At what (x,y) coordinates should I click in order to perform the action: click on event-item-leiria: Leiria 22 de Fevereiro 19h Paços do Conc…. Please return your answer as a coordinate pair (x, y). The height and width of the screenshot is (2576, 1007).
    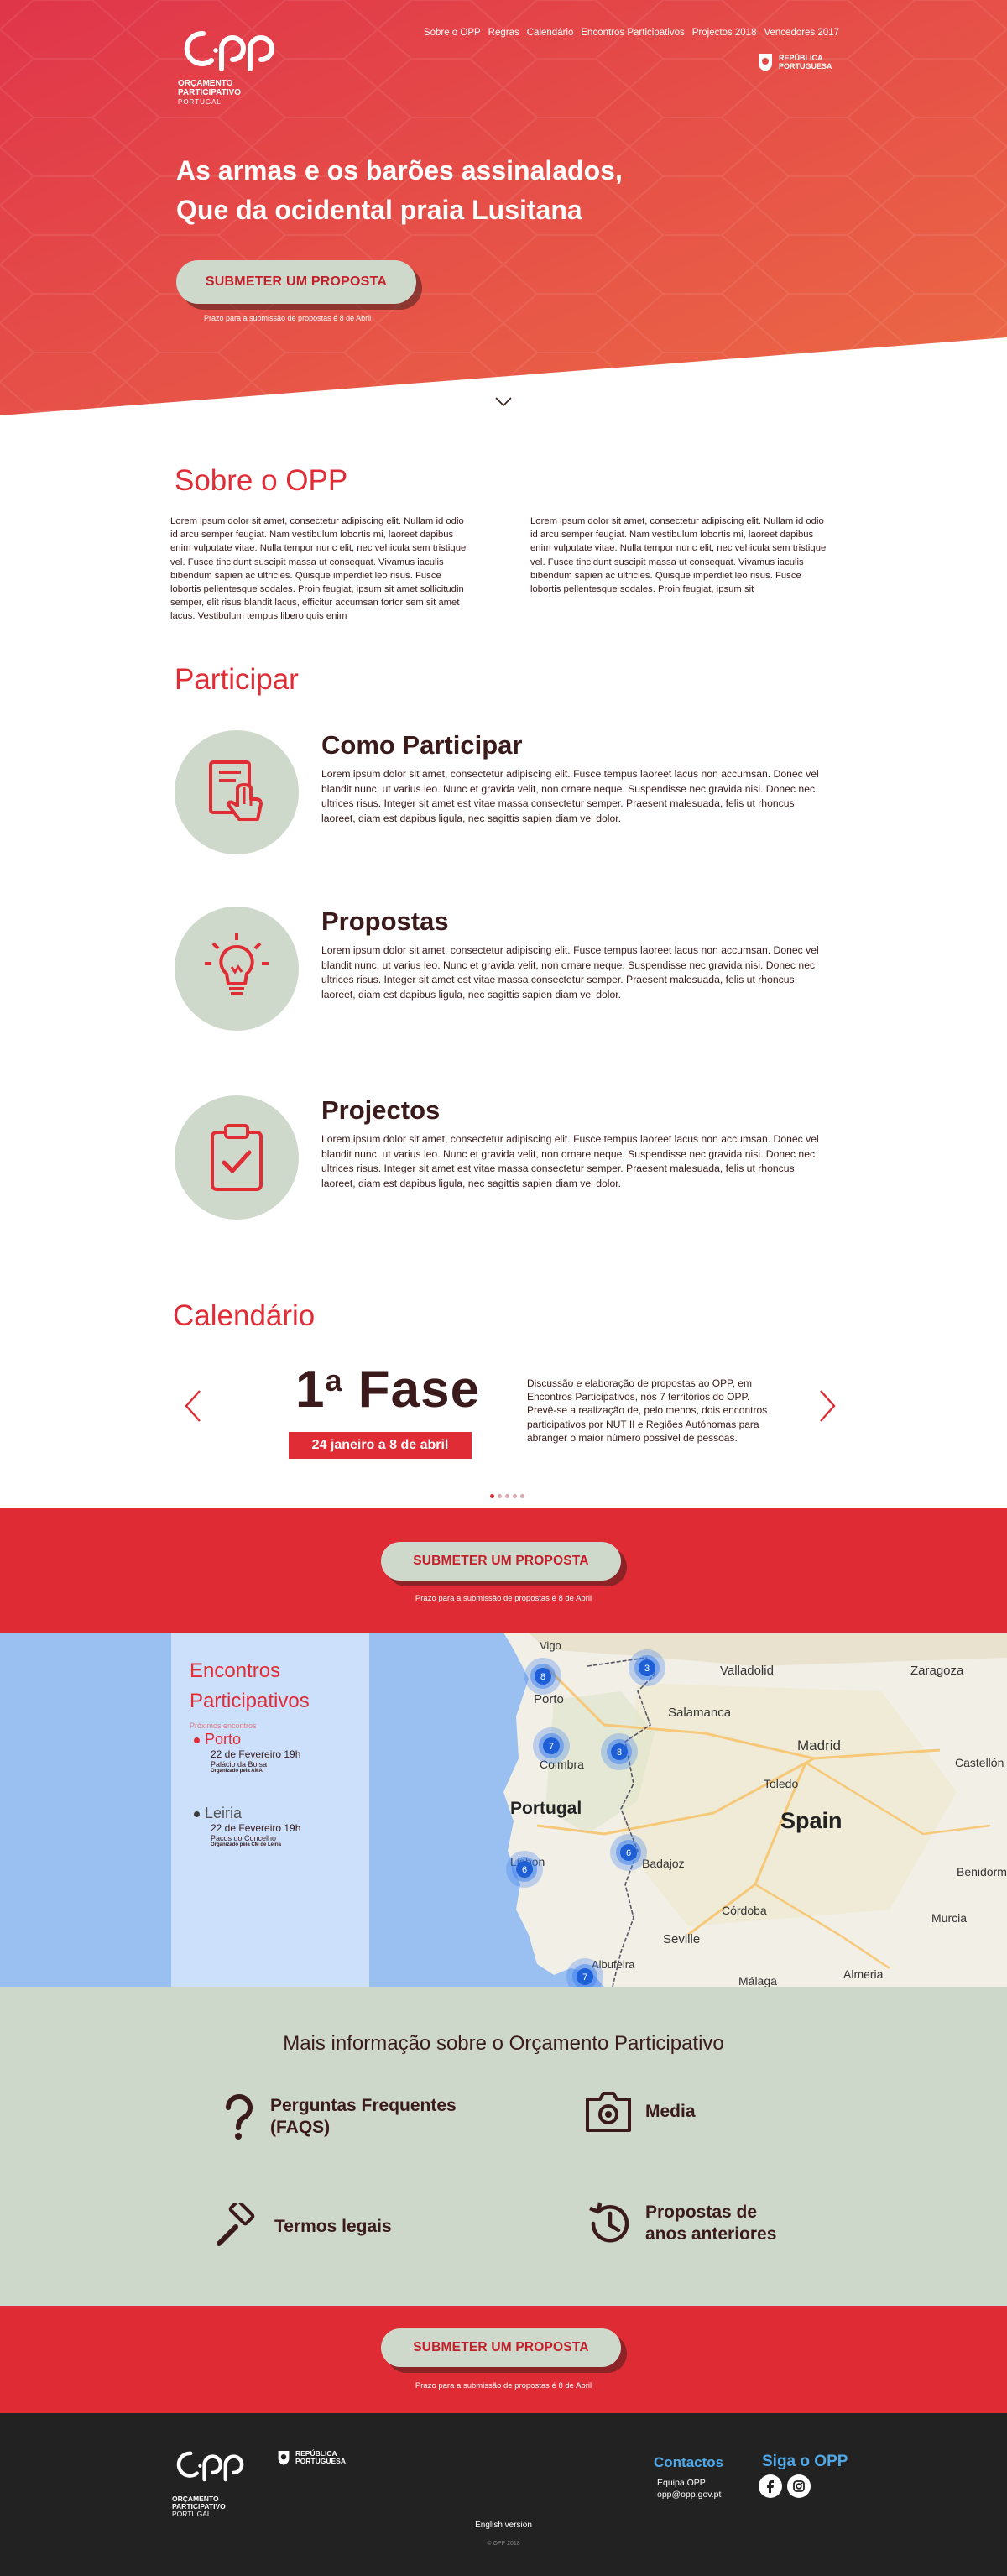
    Looking at the image, I should click on (247, 1826).